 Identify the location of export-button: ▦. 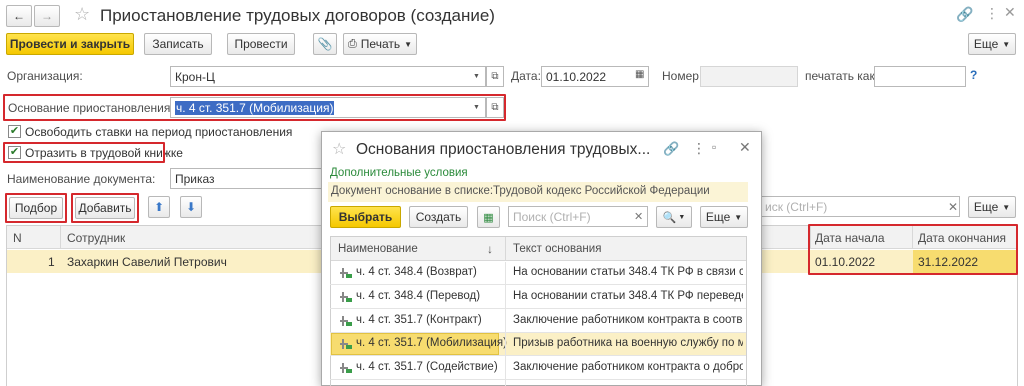
(488, 217).